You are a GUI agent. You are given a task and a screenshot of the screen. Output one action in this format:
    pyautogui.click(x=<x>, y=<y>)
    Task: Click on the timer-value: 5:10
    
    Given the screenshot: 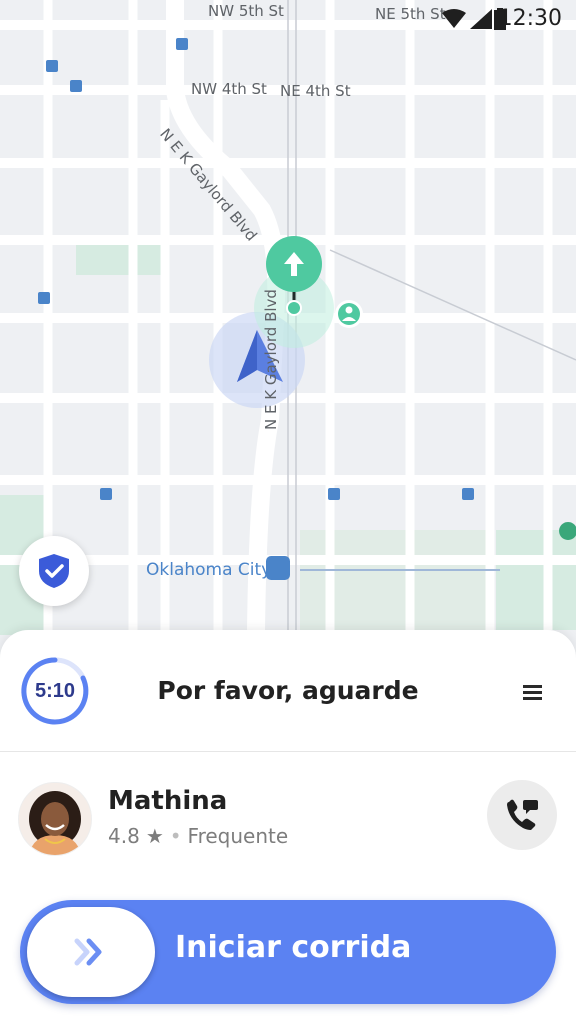 What is the action you would take?
    pyautogui.click(x=55, y=691)
    